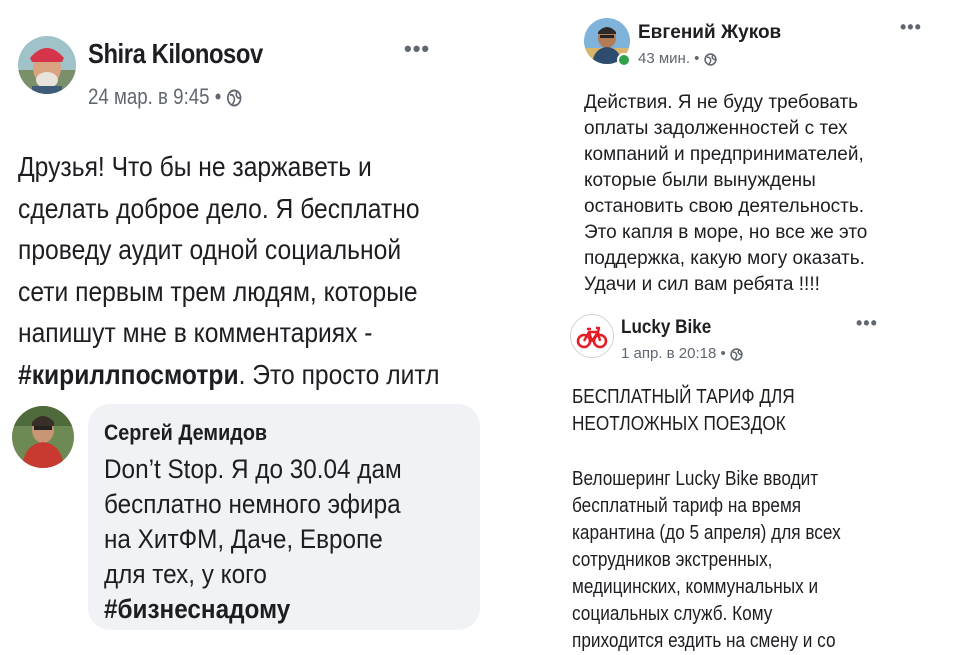 The height and width of the screenshot is (655, 960). Describe the element at coordinates (687, 506) in the screenshot. I see `post-line: бесплатный тариф на время` at that location.